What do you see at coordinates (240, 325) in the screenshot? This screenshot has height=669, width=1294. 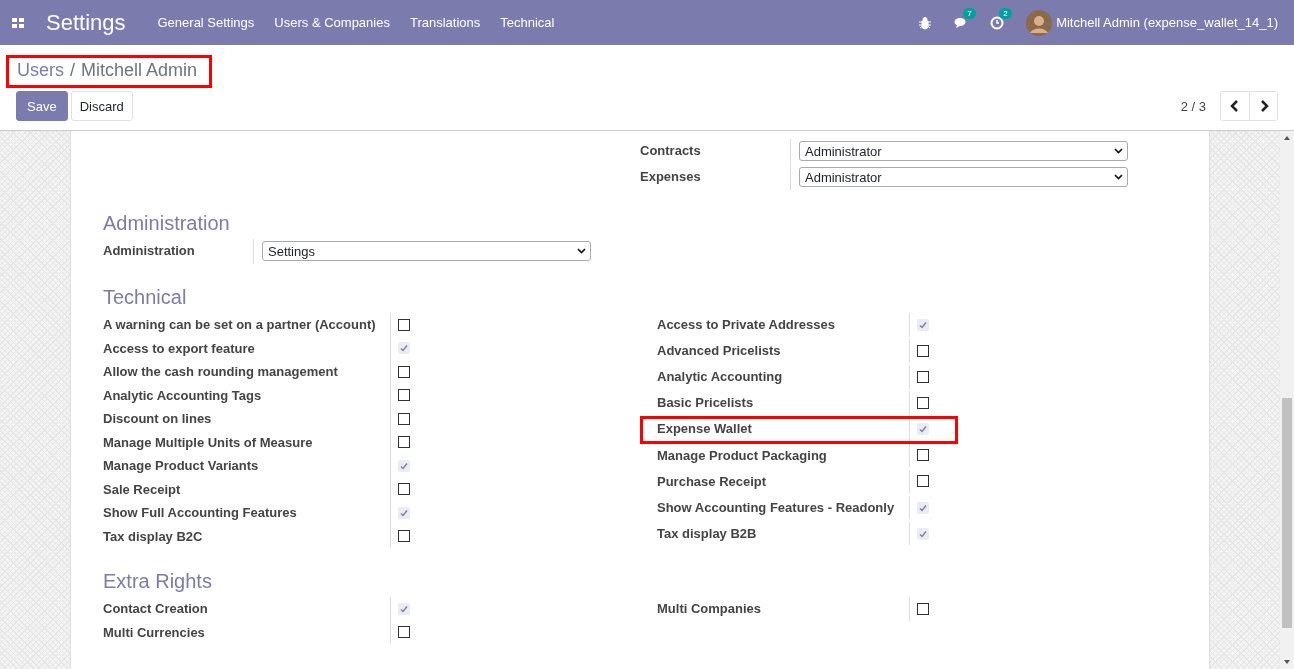 I see `field-label: A warning can be set on a partner (Account)` at bounding box center [240, 325].